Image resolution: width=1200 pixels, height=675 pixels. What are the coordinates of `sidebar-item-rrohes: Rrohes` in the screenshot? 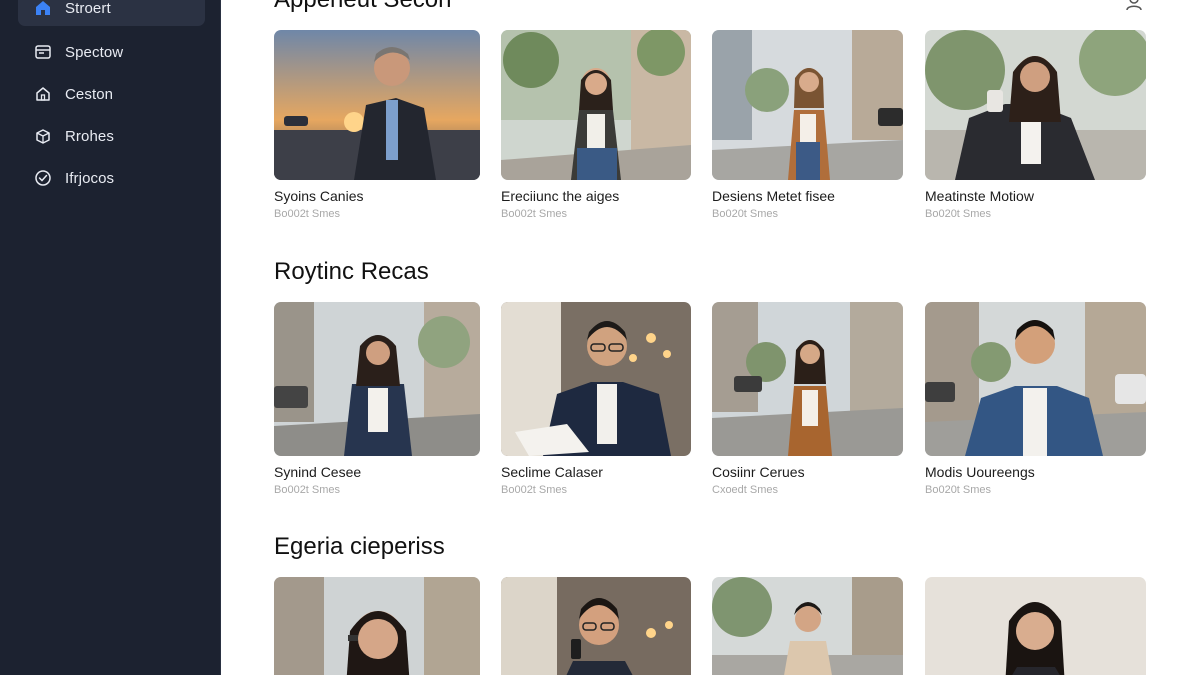 It's located at (111, 136).